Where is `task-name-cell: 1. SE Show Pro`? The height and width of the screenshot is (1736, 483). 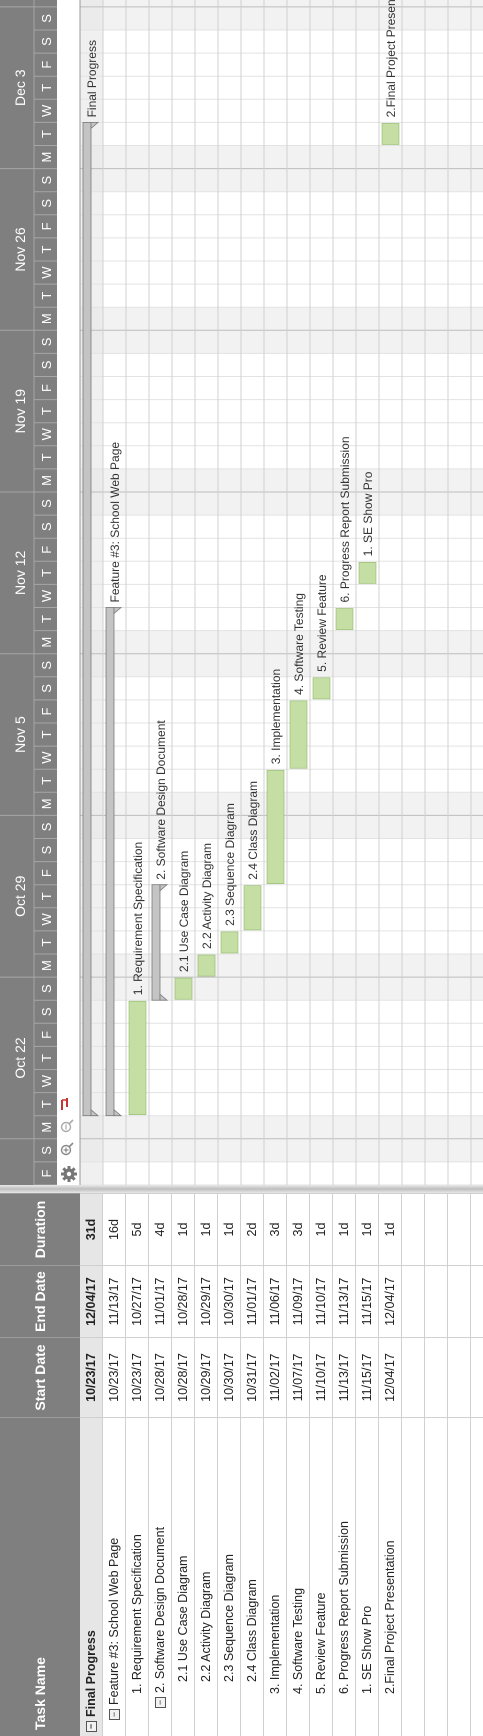
task-name-cell: 1. SE Show Pro is located at coordinates (367, 1576).